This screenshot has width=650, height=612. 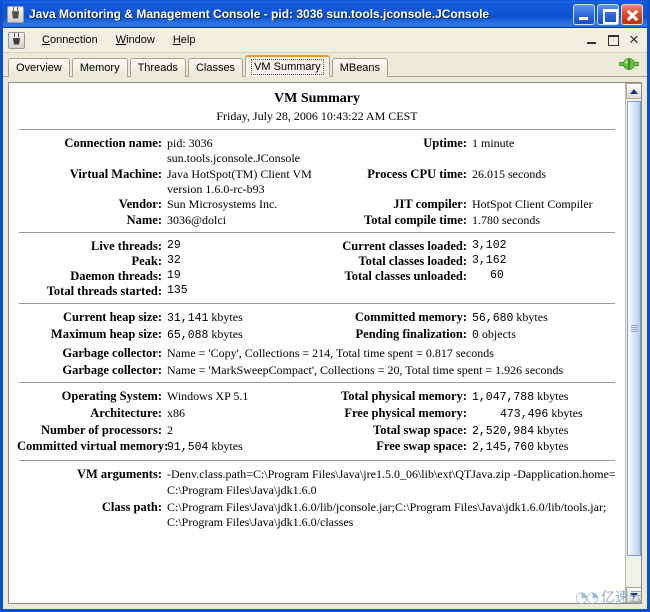 I want to click on java-coffee-cup-icon, so click(x=15, y=14).